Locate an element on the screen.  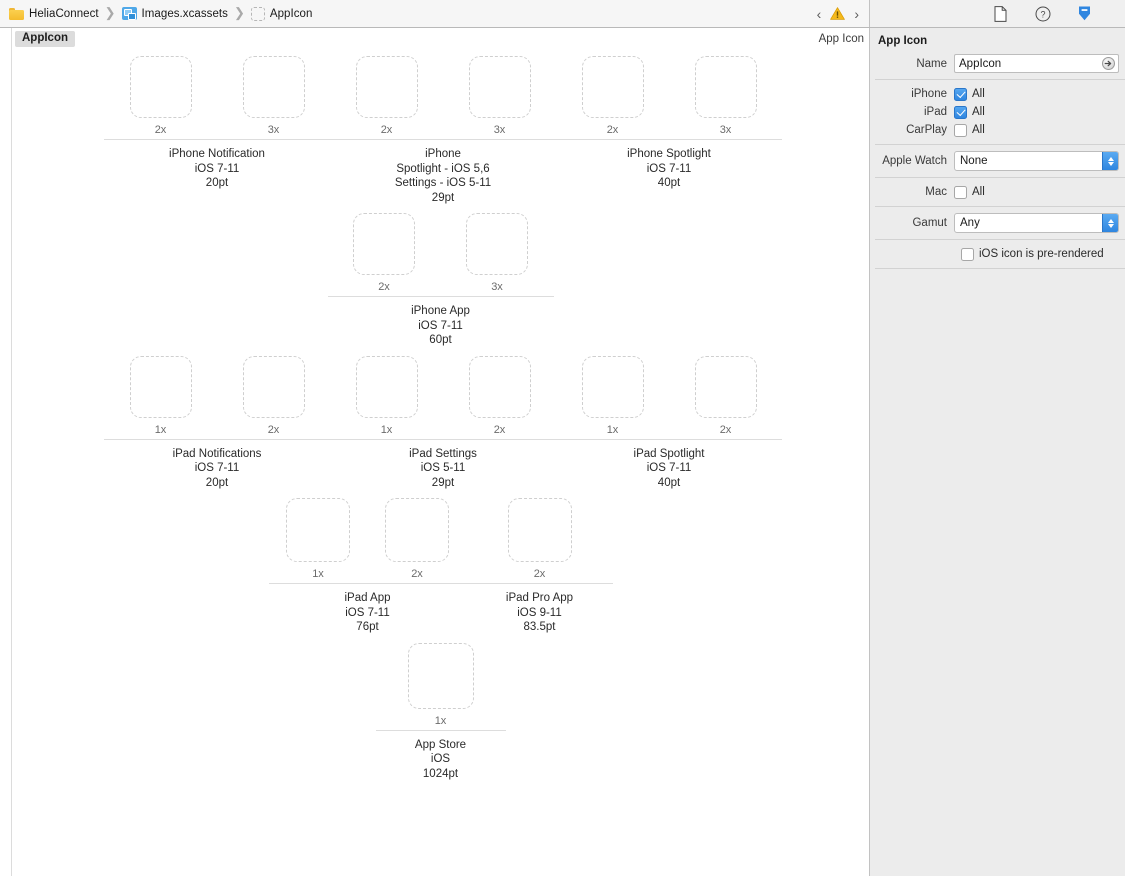
icon-set-group: 1x 2x iPad Notifications iOS 7-11 20pt is located at coordinates (217, 427).